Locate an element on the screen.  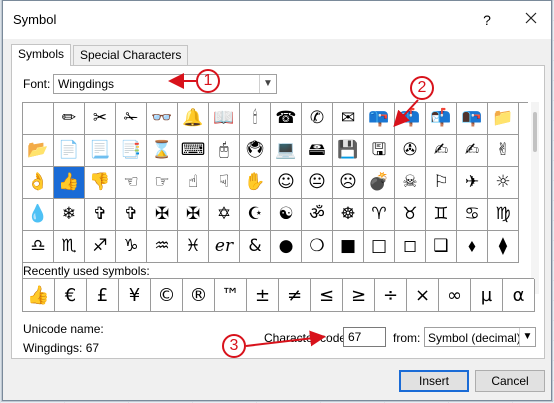
symbol-cell: ✁ is located at coordinates (131, 119).